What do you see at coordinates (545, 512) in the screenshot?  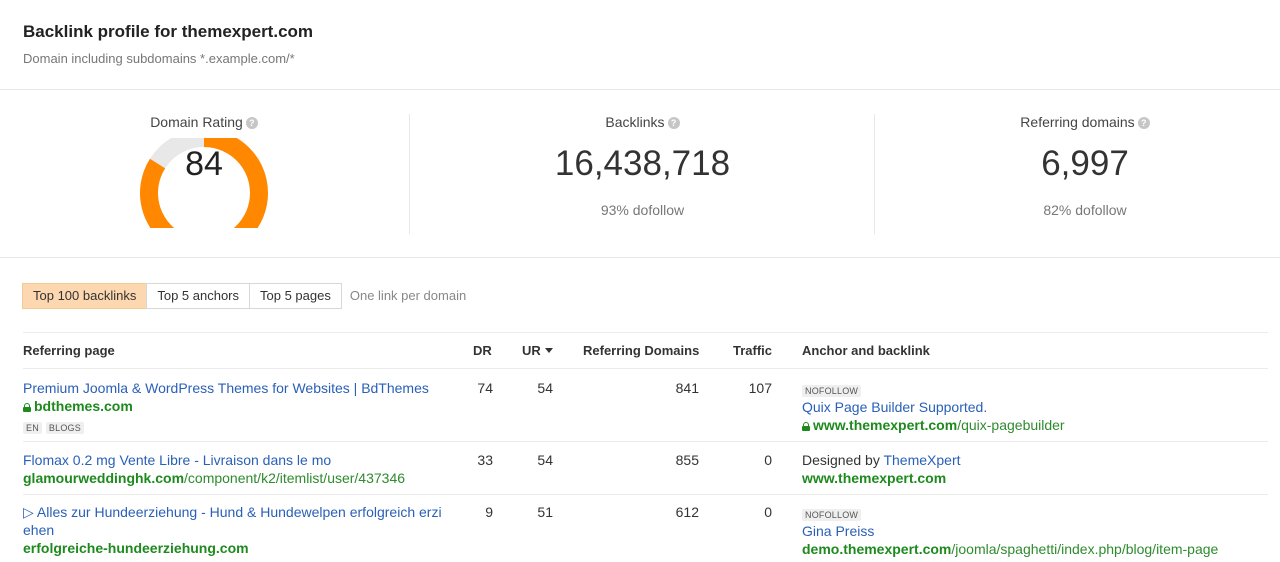 I see `ur-value: 51` at bounding box center [545, 512].